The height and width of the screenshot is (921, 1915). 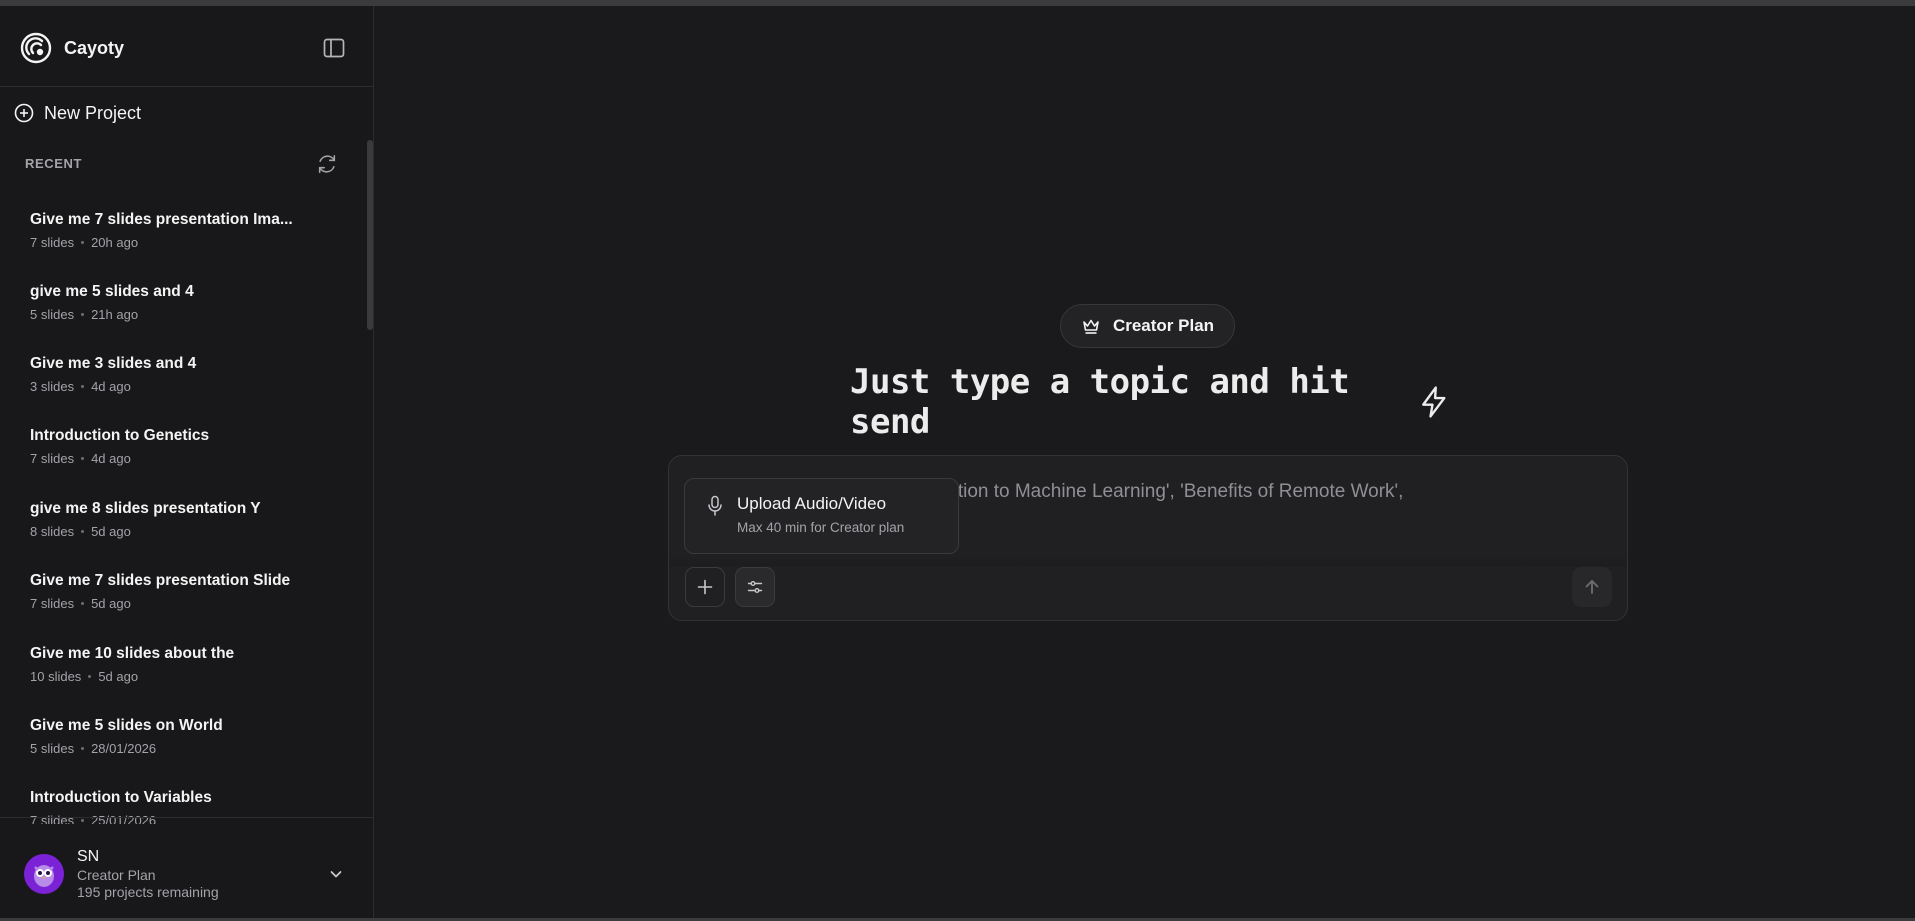 I want to click on owl-avatar-icon, so click(x=44, y=876).